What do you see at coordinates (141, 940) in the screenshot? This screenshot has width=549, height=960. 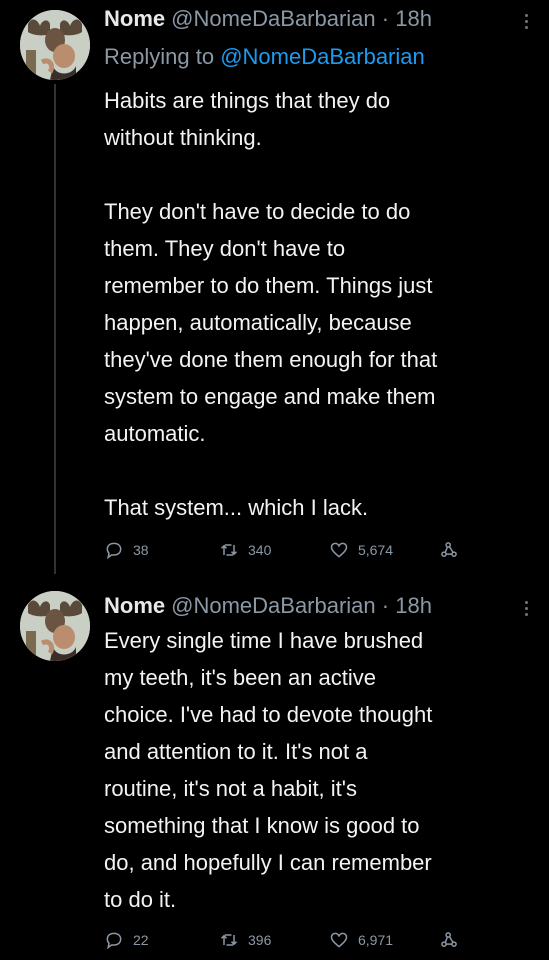 I see `reply-count: 22` at bounding box center [141, 940].